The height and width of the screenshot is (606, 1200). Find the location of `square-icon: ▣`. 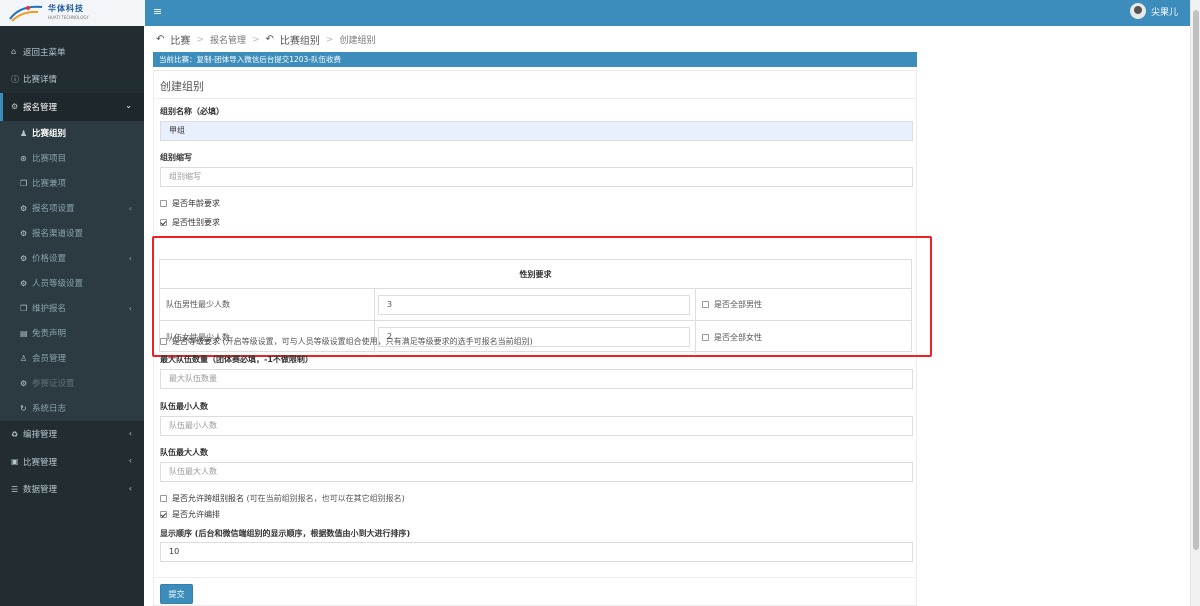

square-icon: ▣ is located at coordinates (15, 462).